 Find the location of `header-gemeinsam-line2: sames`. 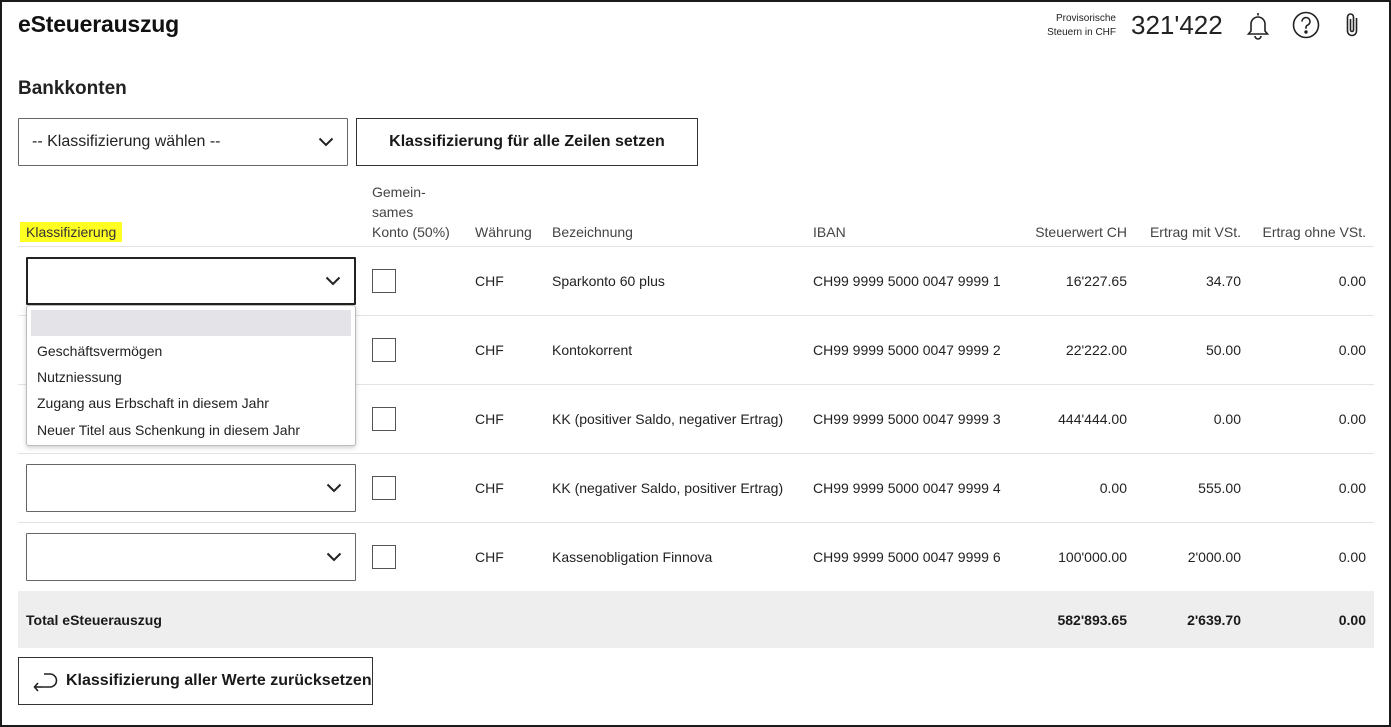

header-gemeinsam-line2: sames is located at coordinates (393, 212).